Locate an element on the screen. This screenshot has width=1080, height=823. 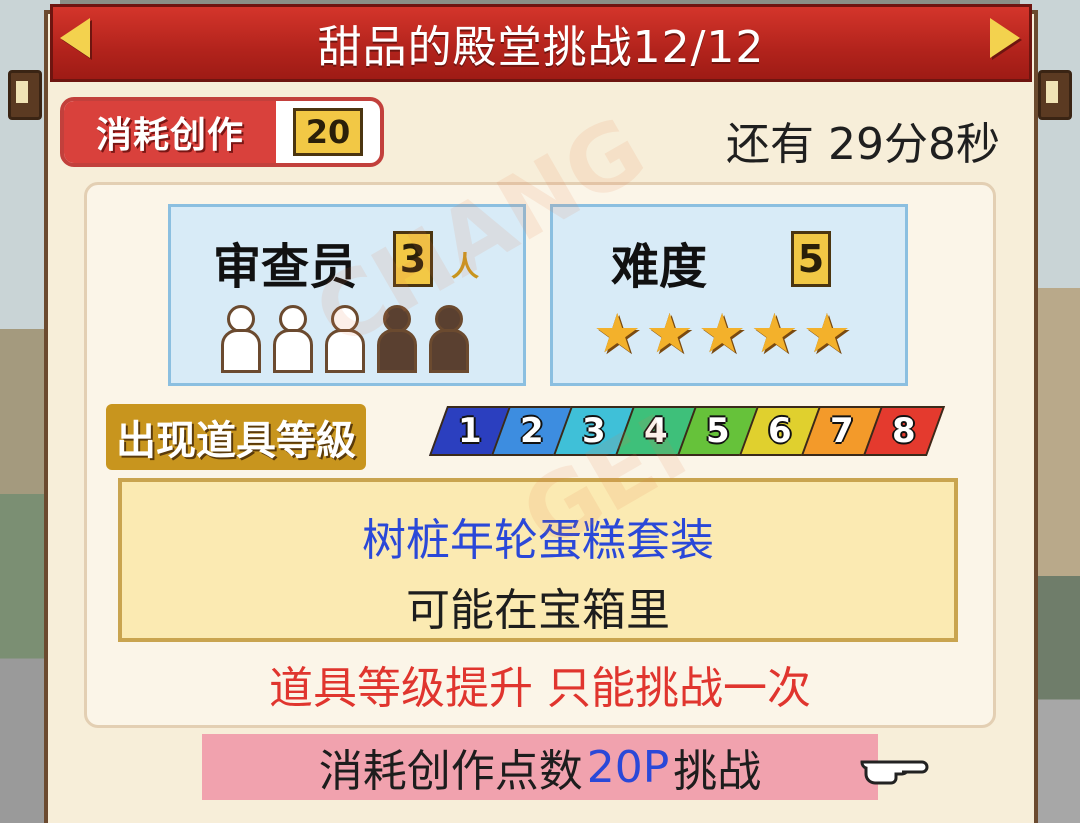
reviewers-count: 3 is located at coordinates (413, 259).